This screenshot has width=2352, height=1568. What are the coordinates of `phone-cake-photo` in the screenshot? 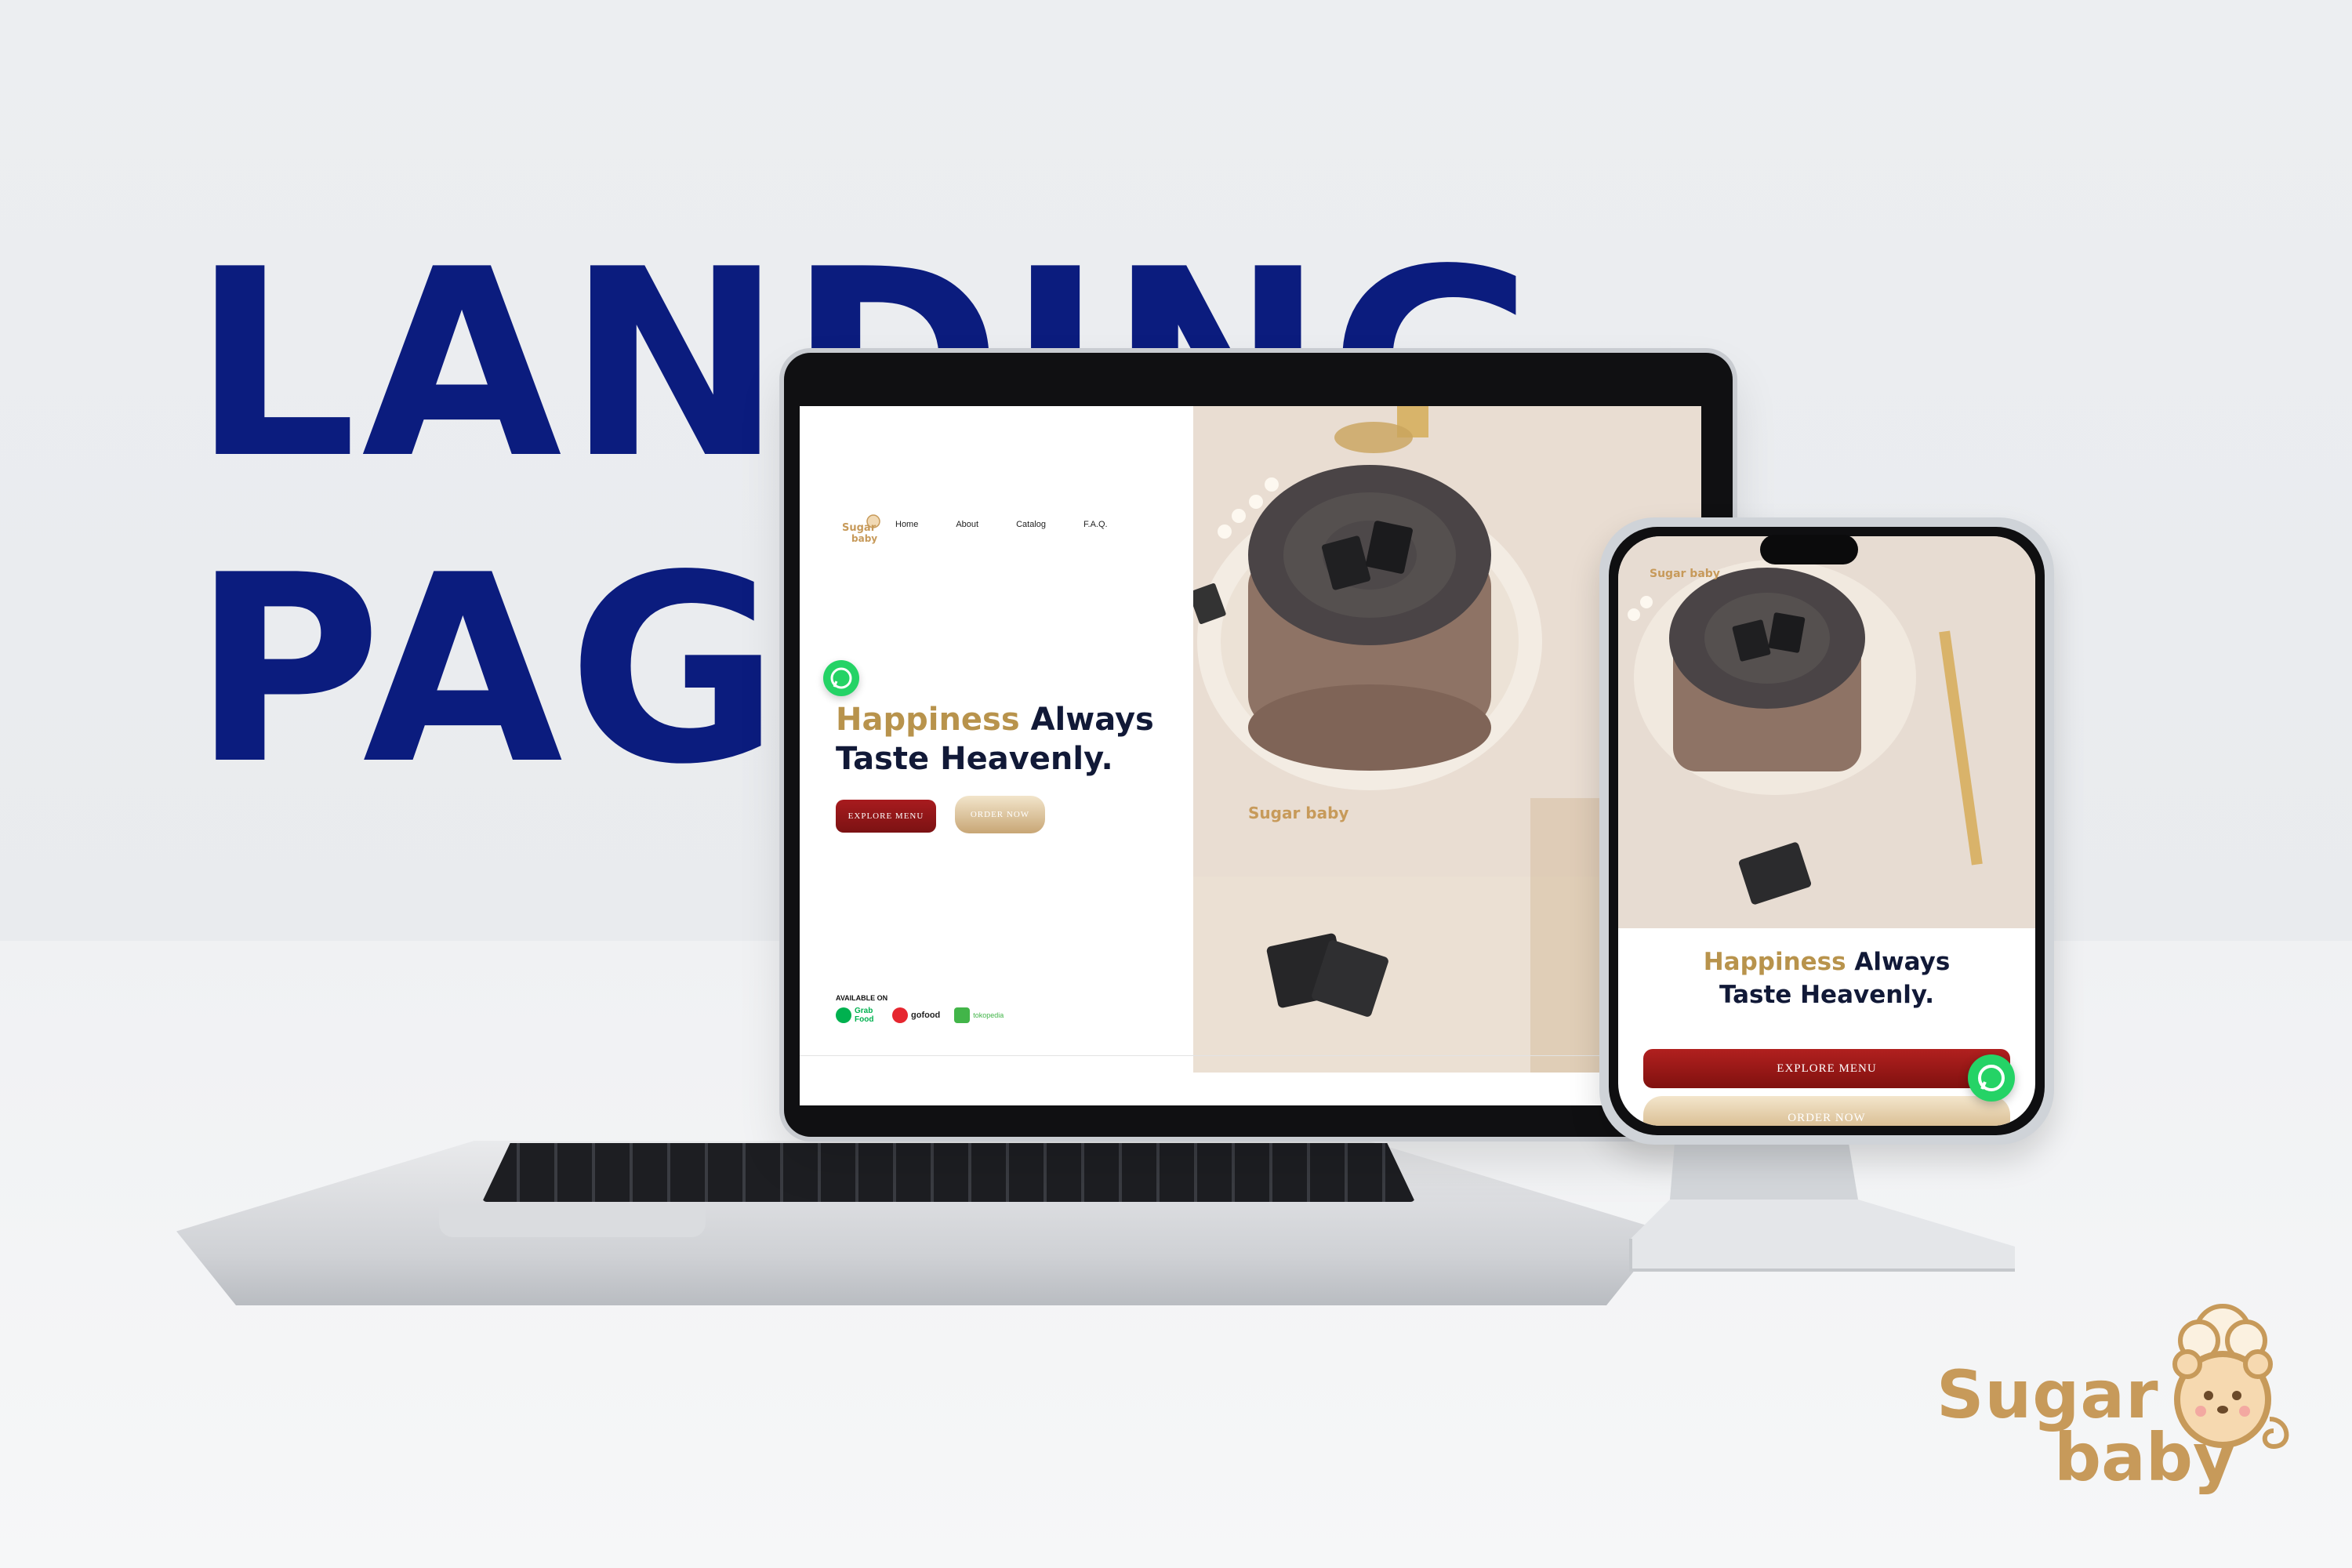 It's located at (1827, 732).